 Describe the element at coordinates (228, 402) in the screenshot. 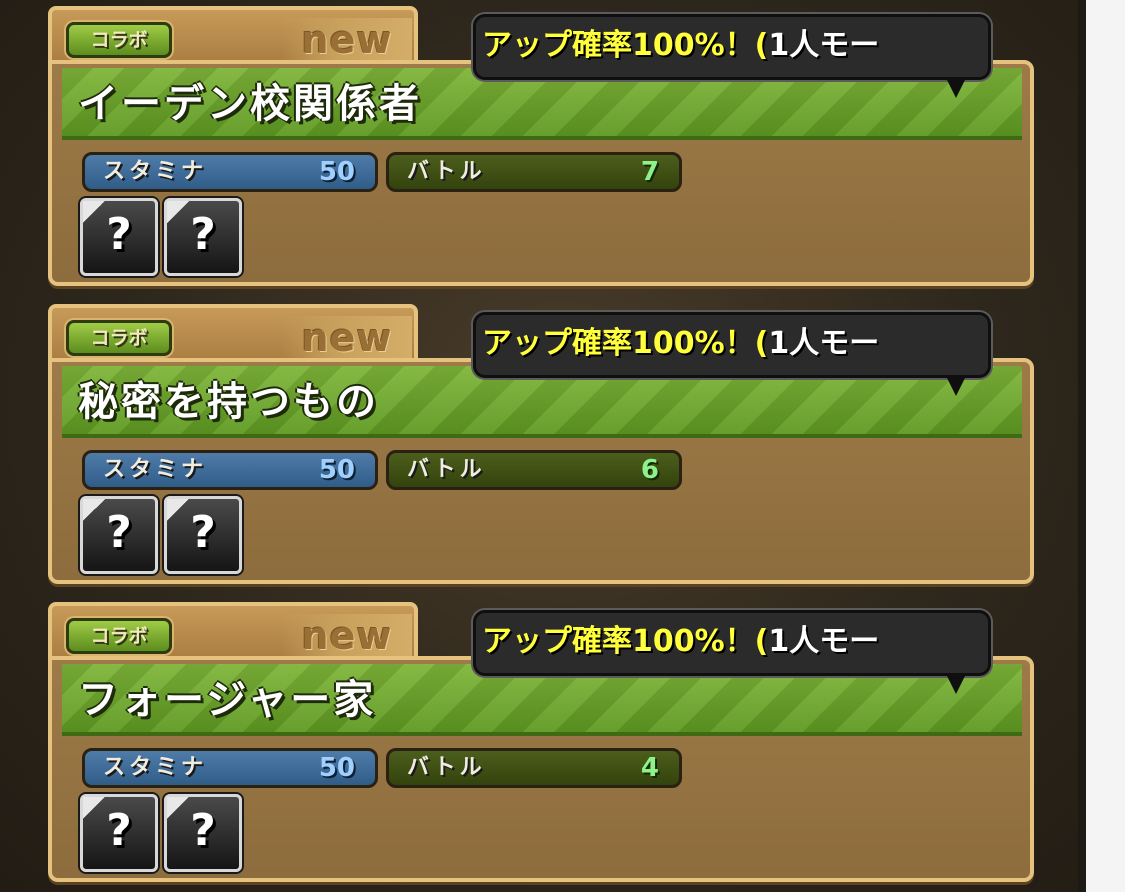

I see `dungeon-name: 秘密を持つもの` at that location.